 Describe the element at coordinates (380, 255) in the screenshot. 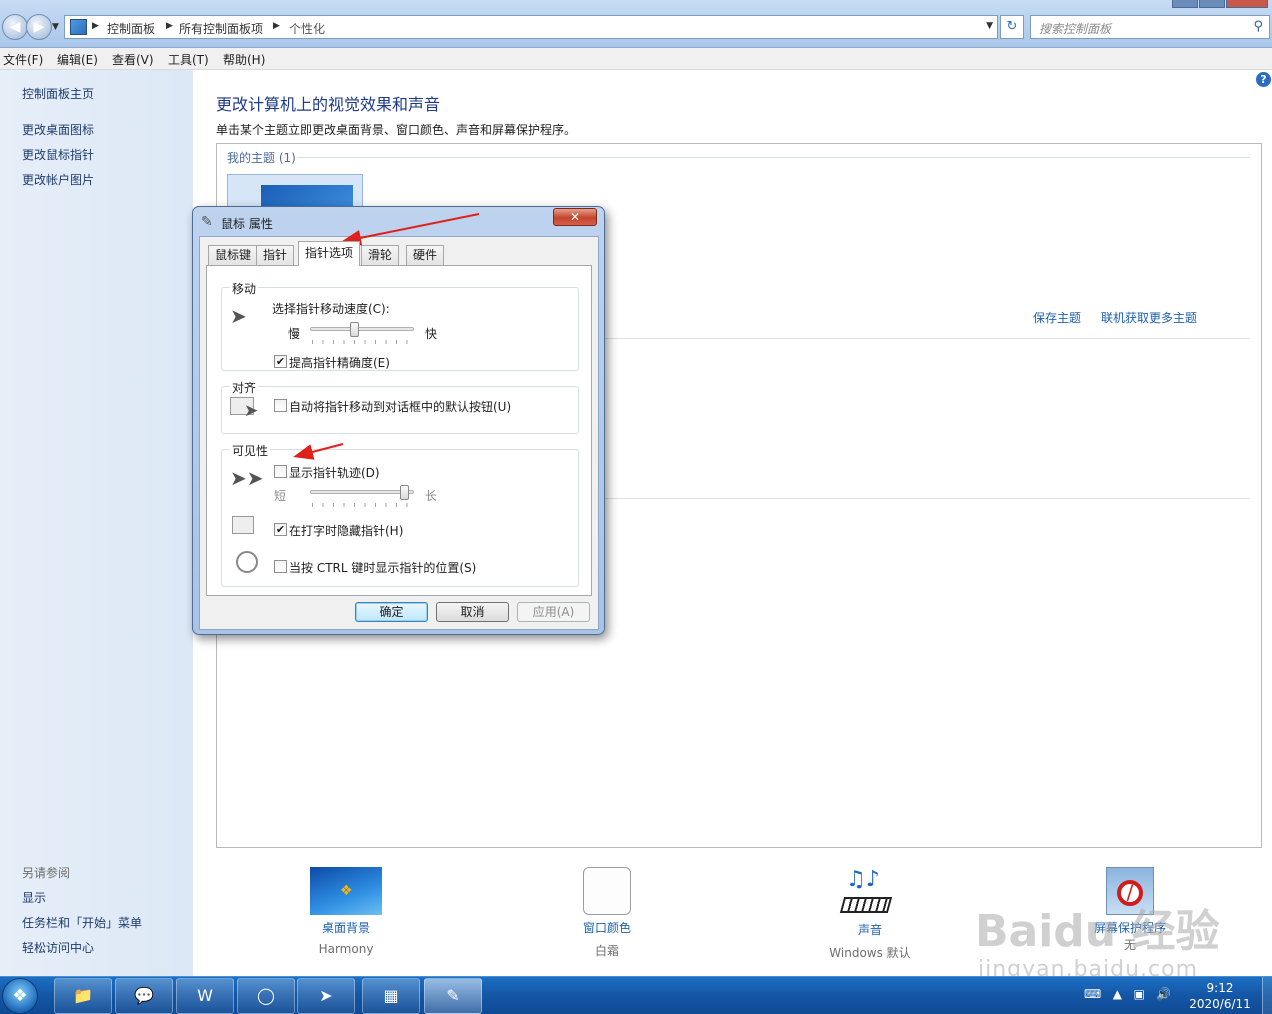

I see `tab-wheel: 滑轮` at that location.